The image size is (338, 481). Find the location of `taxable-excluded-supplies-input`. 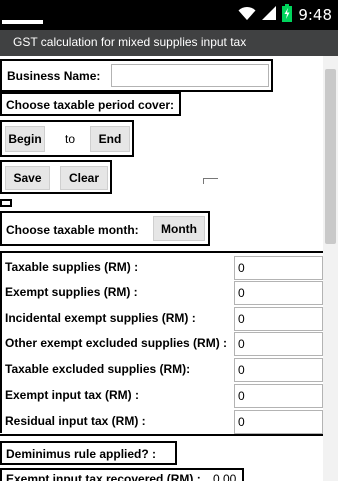

taxable-excluded-supplies-input is located at coordinates (278, 370).